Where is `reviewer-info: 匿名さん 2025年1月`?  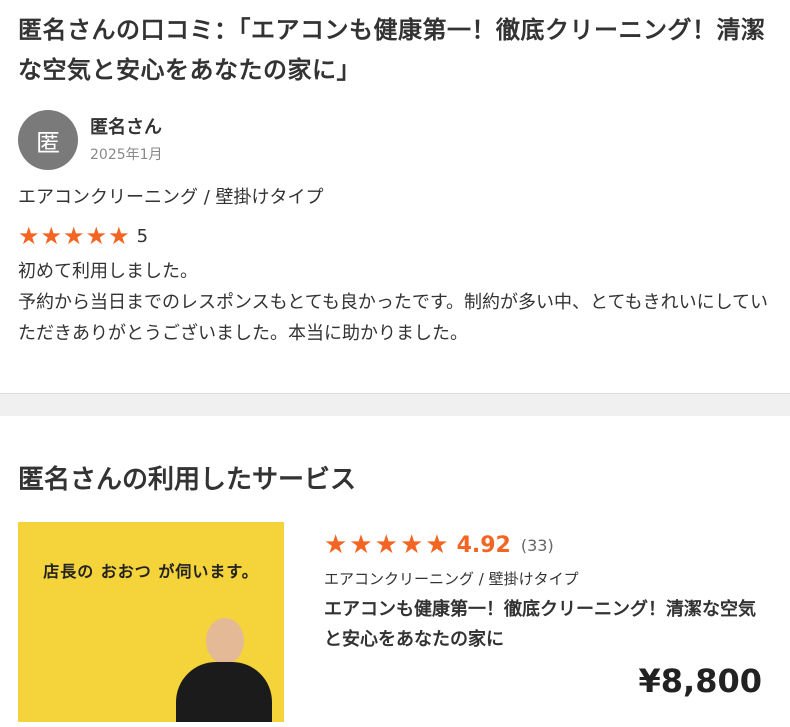
reviewer-info: 匿名さん 2025年1月 is located at coordinates (126, 140).